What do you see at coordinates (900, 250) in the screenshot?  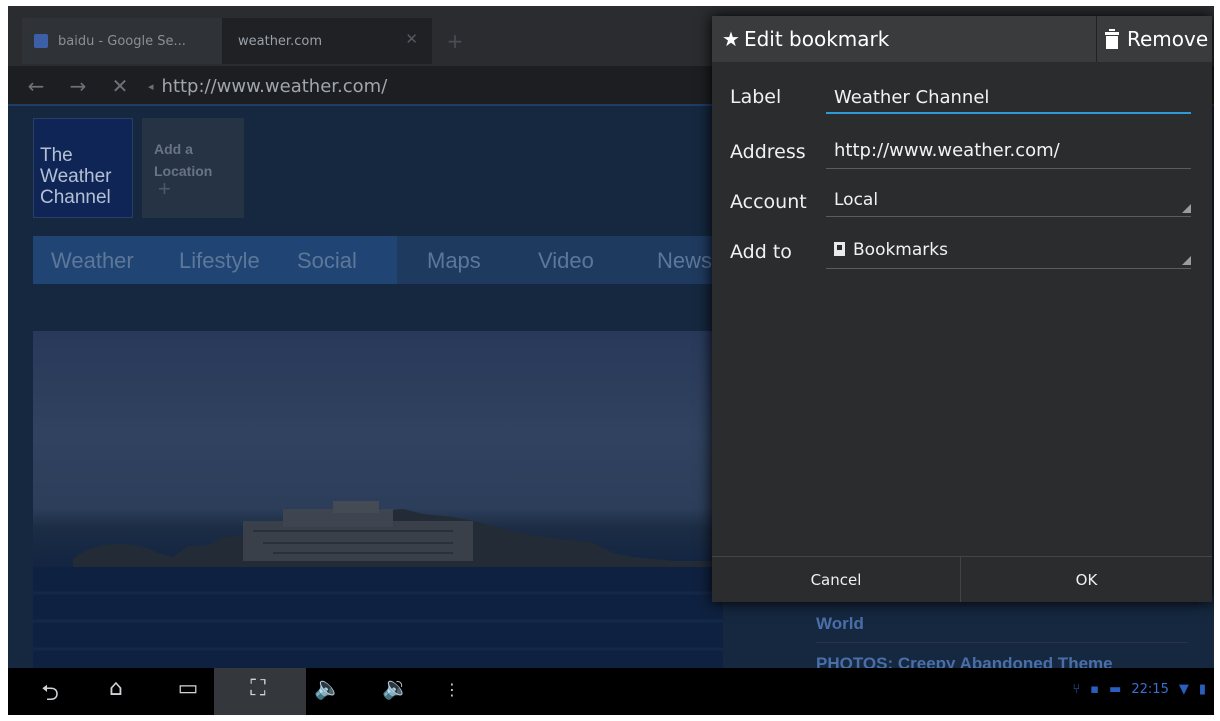 I see `add-to-value: Bookmarks` at bounding box center [900, 250].